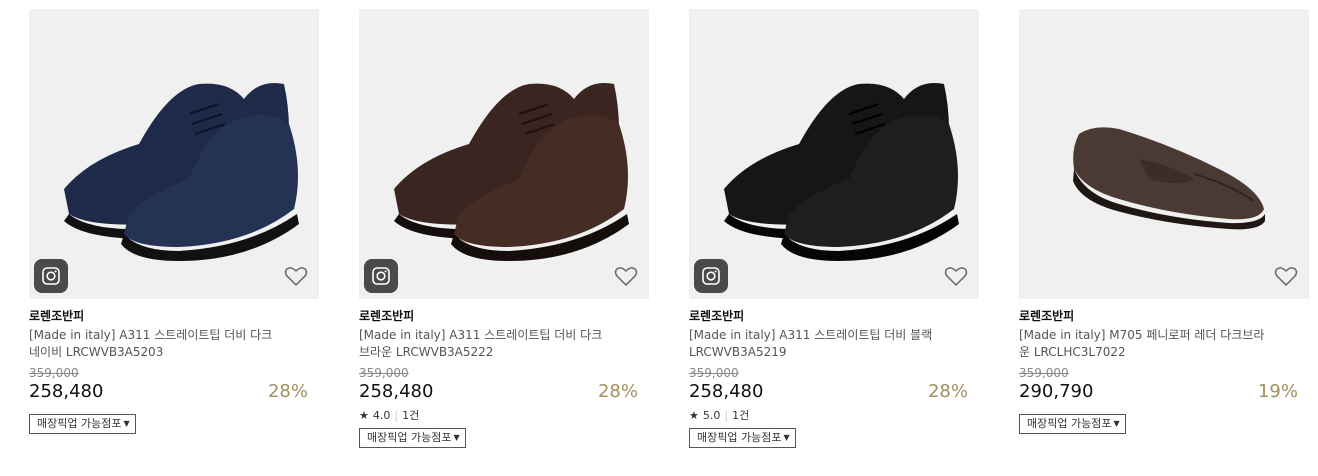  Describe the element at coordinates (504, 416) in the screenshot. I see `rating-row: ★ 4.0 | 1건` at that location.